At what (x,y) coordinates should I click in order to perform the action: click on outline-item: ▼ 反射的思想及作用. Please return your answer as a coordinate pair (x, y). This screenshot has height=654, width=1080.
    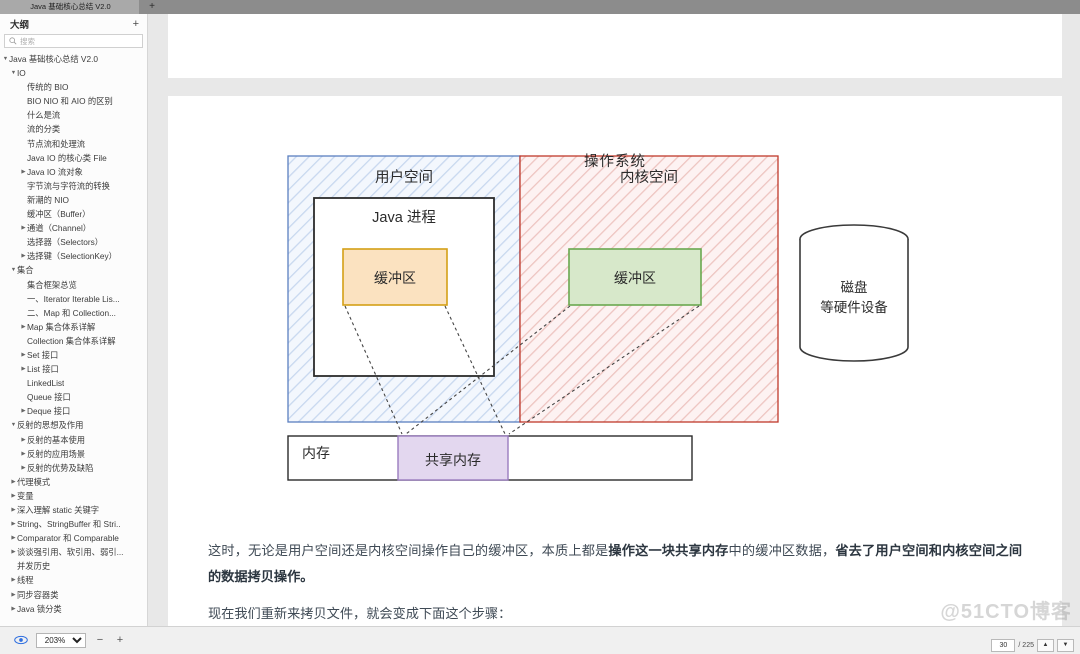
    Looking at the image, I should click on (73, 425).